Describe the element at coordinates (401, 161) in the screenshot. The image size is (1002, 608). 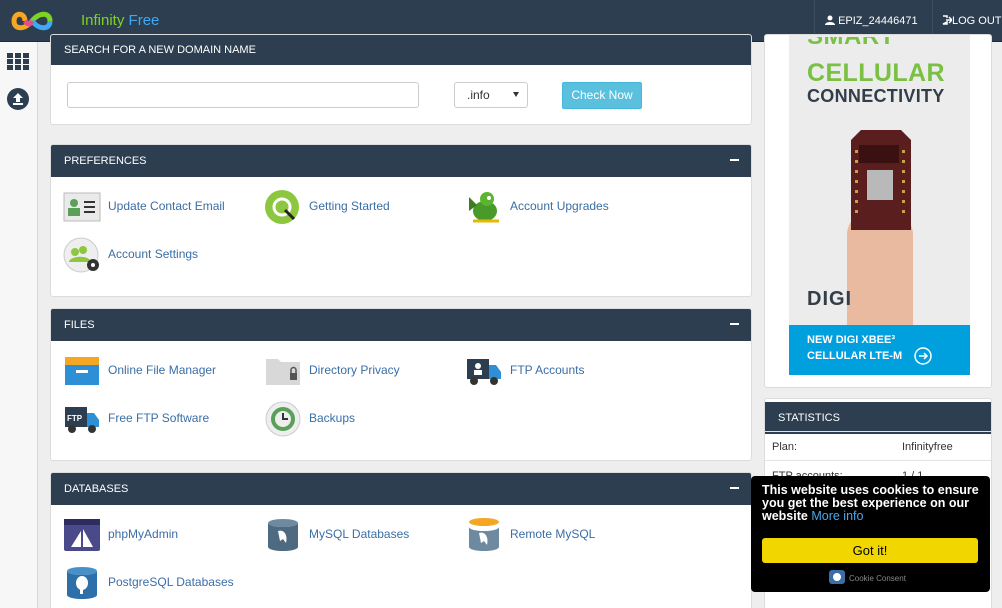
I see `panel-header: PREFERENCES` at that location.